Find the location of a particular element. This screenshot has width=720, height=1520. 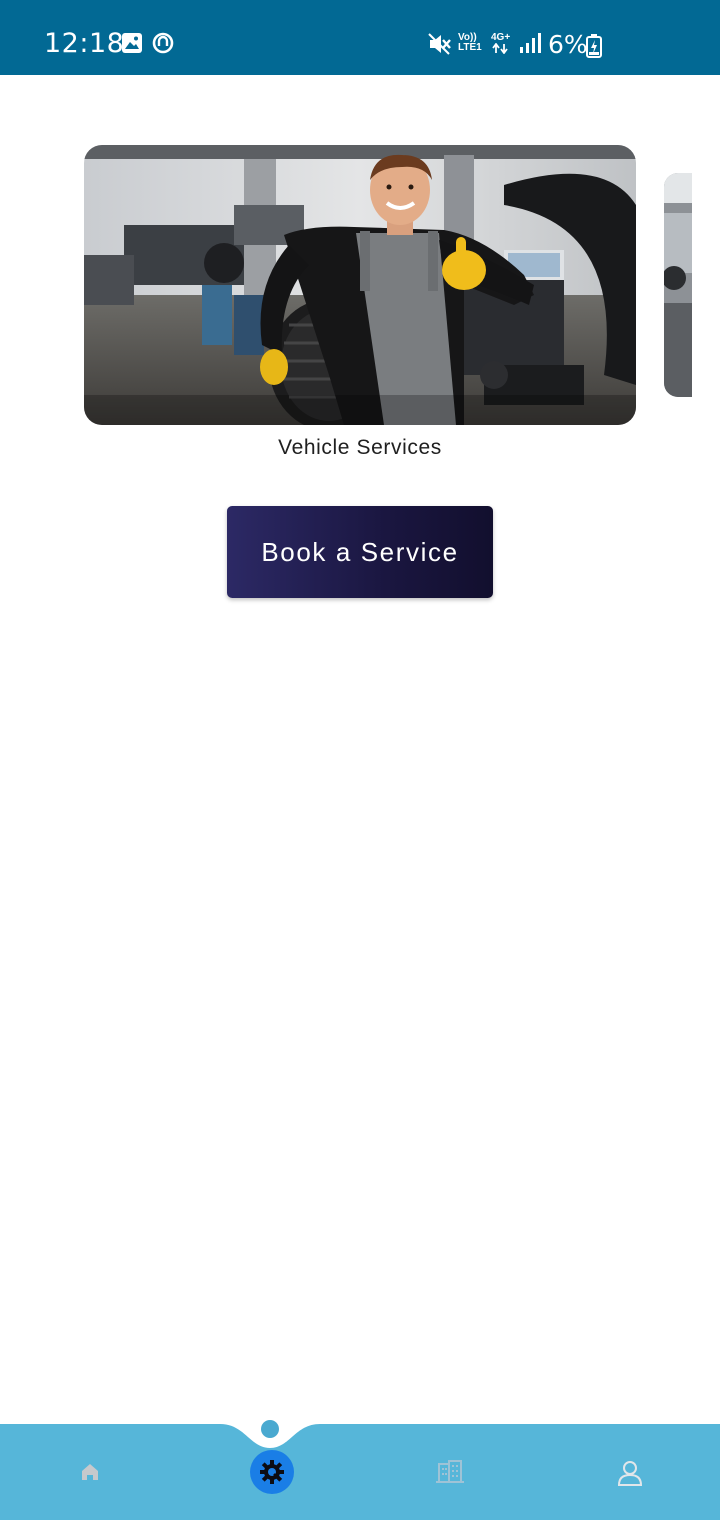

bottom-navigation is located at coordinates (360, 1460).